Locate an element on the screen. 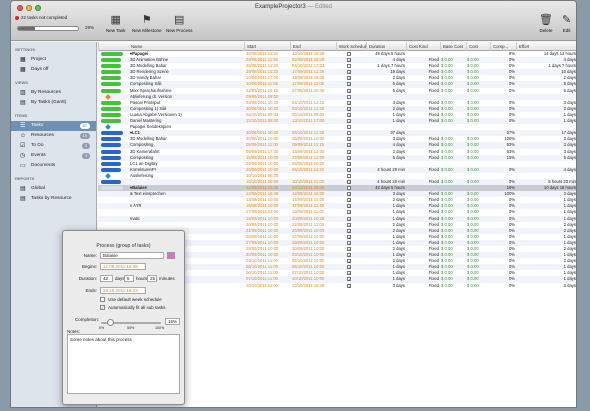 The image size is (590, 411). cell-effort: 3 days is located at coordinates (547, 286).